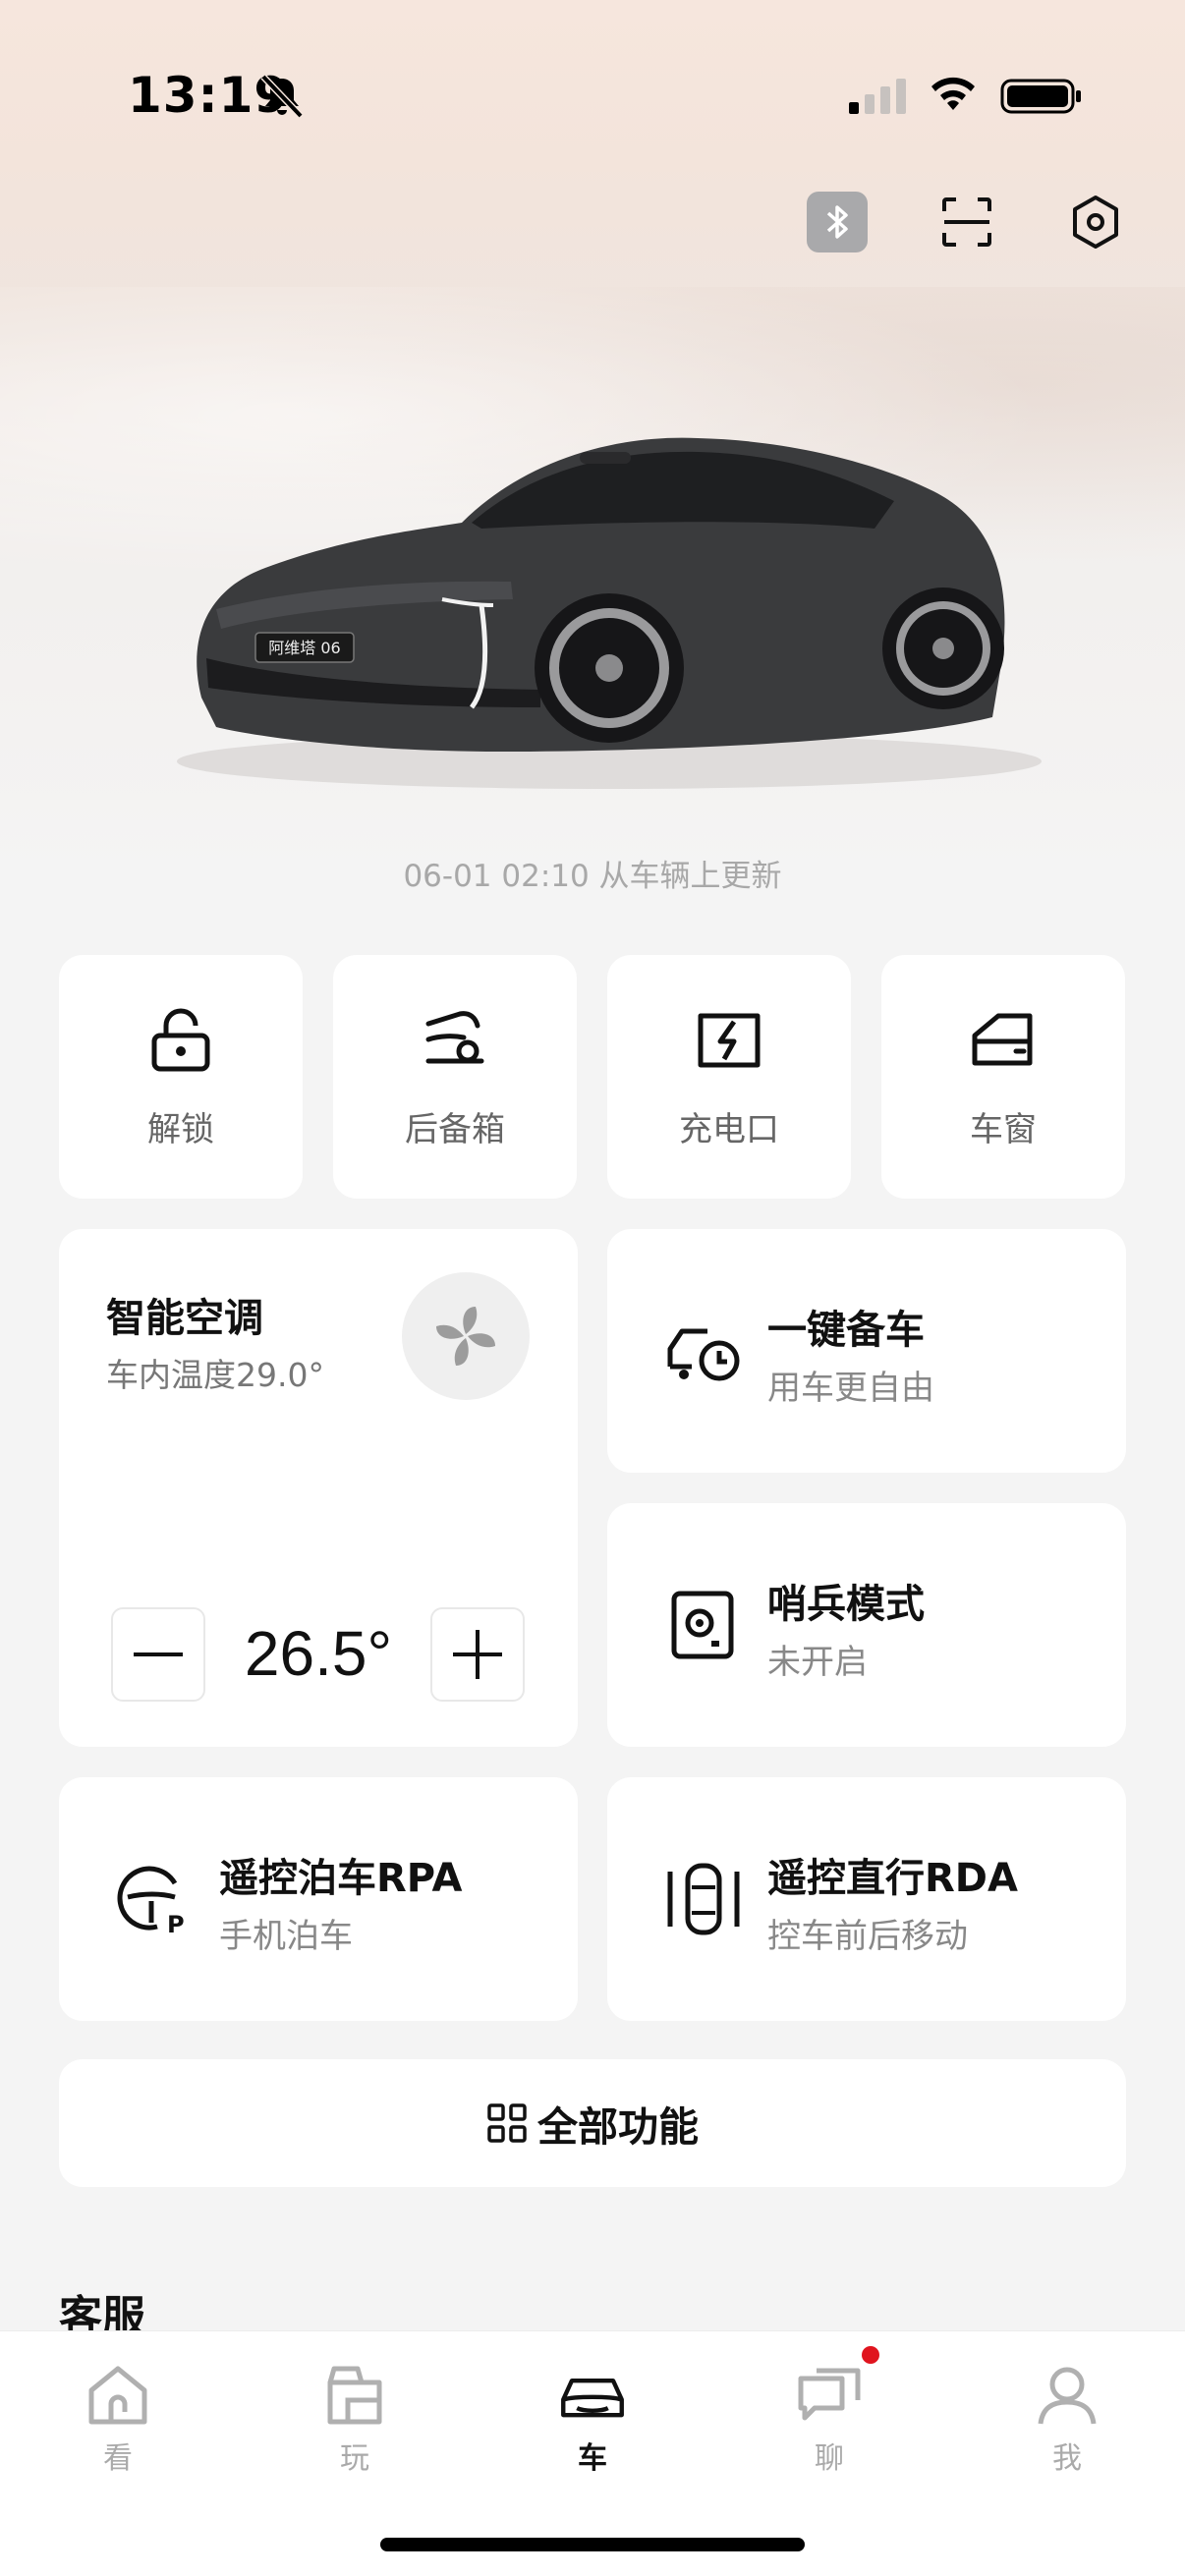 The height and width of the screenshot is (2576, 1185). What do you see at coordinates (878, 96) in the screenshot?
I see `cellular-signal-icon` at bounding box center [878, 96].